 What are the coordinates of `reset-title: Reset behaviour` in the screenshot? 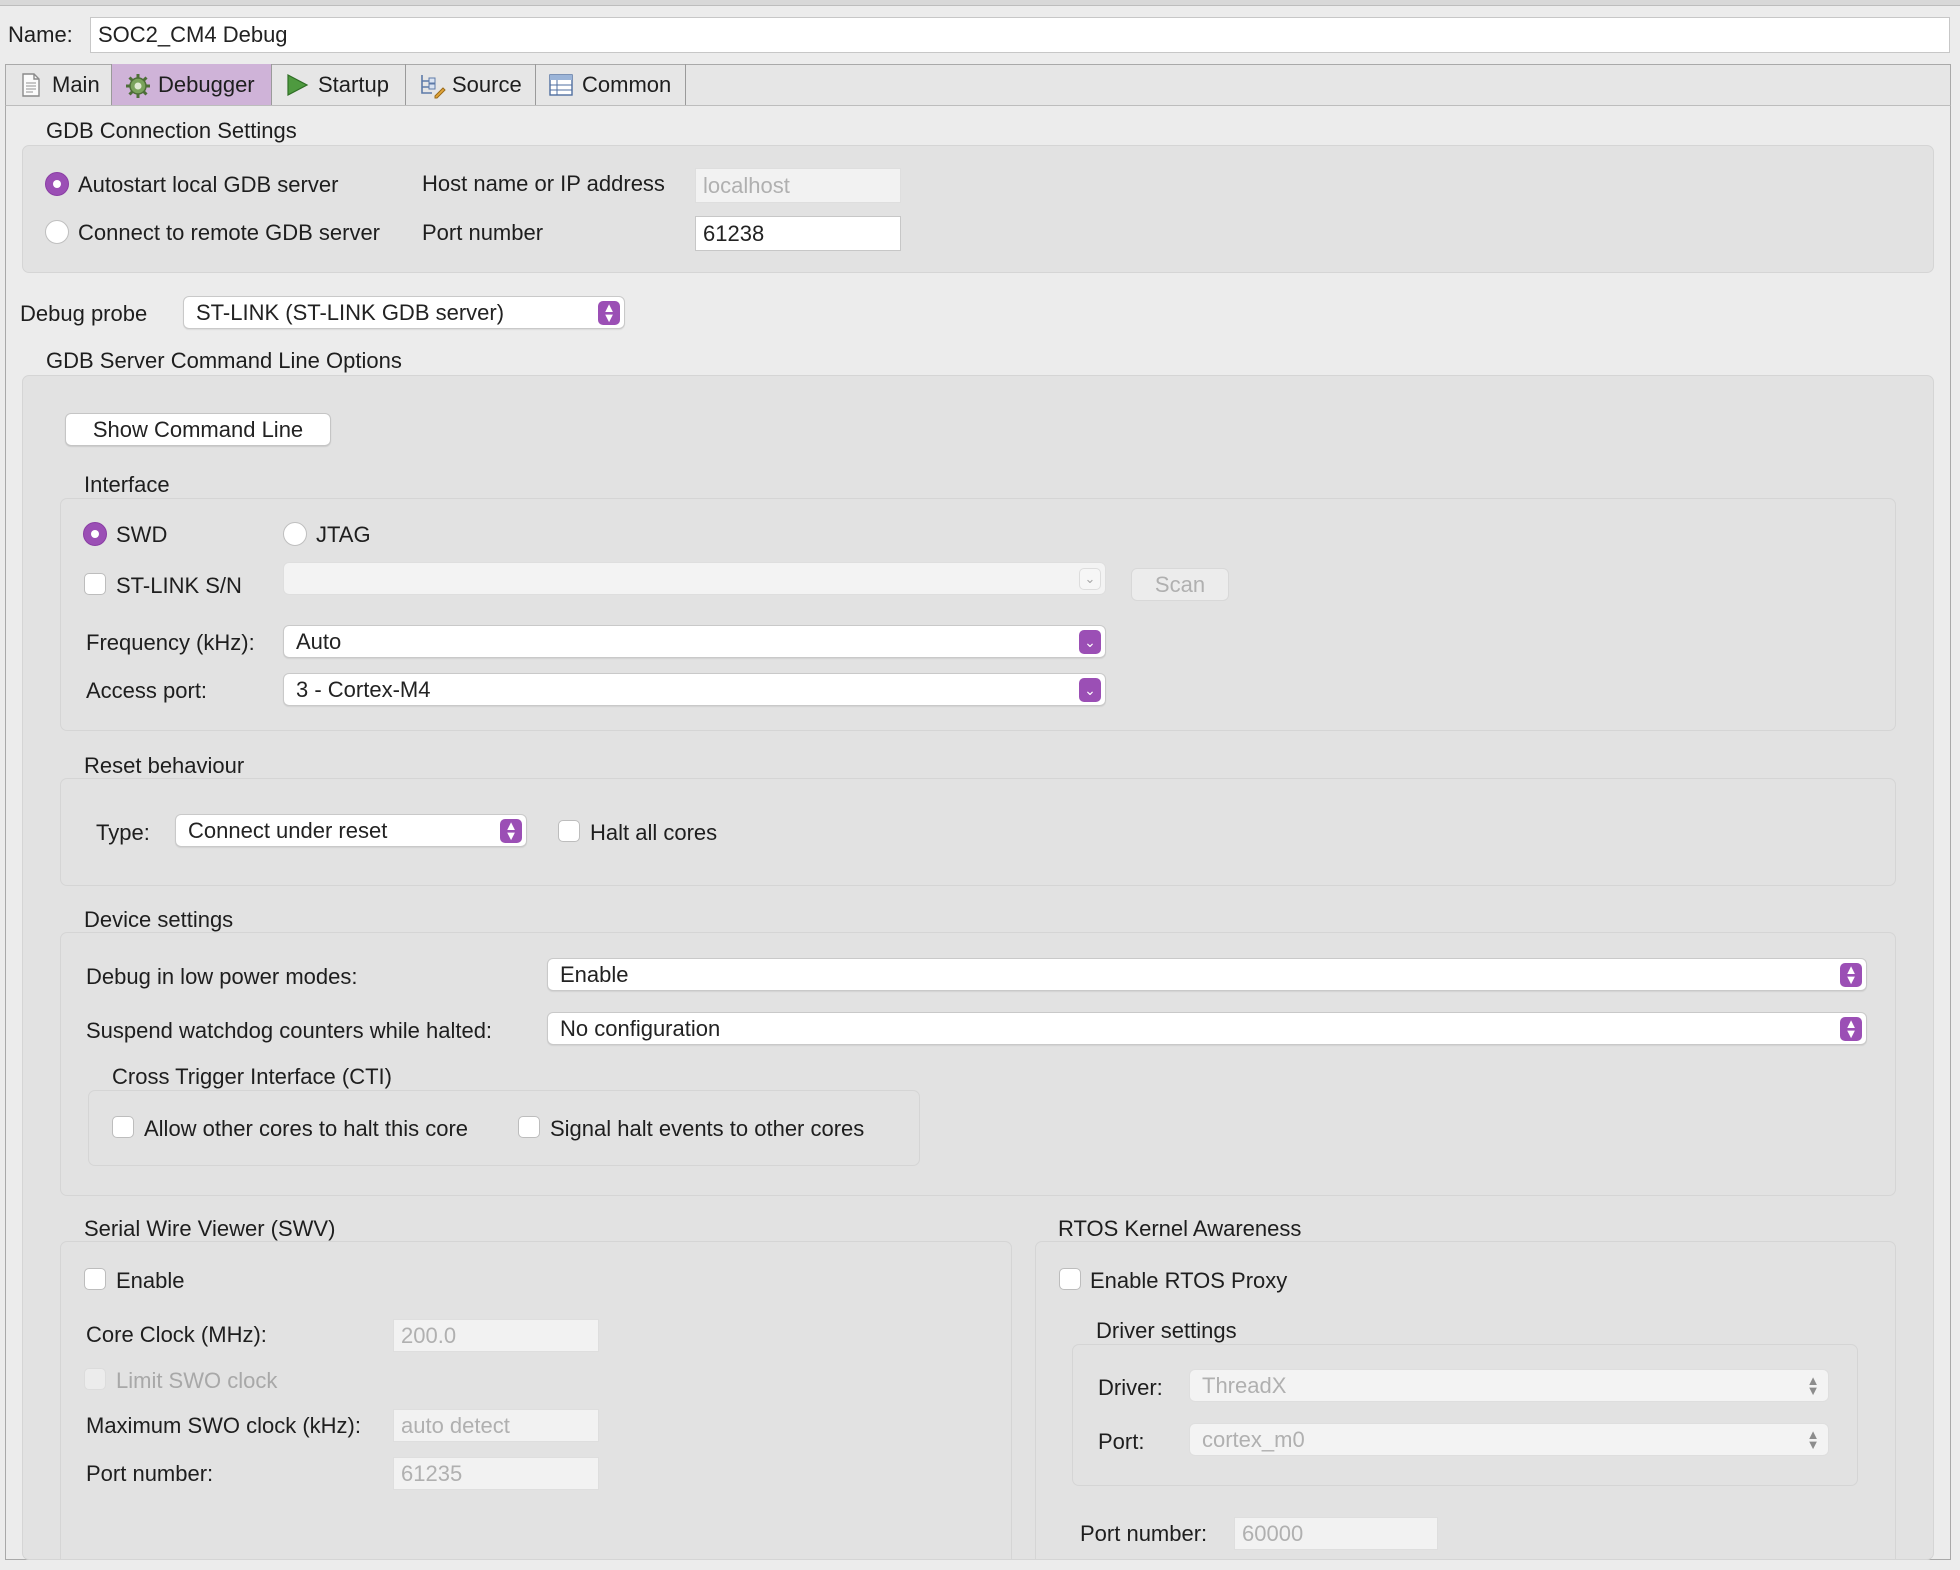 It's located at (164, 765).